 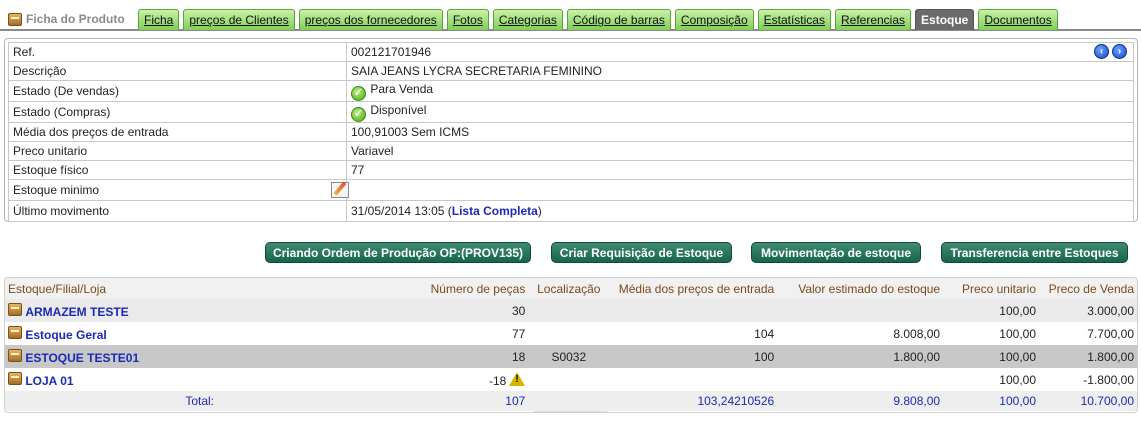 I want to click on next-arrow-icon: ›, so click(x=1119, y=51).